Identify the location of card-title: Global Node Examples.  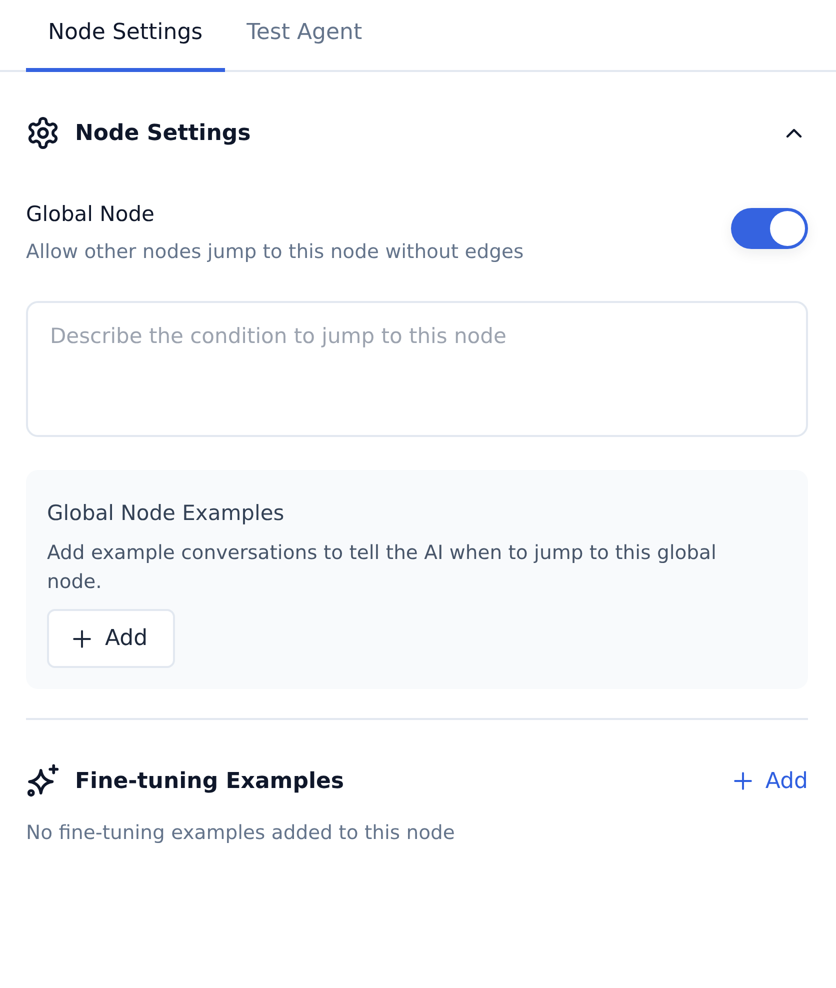
(166, 513).